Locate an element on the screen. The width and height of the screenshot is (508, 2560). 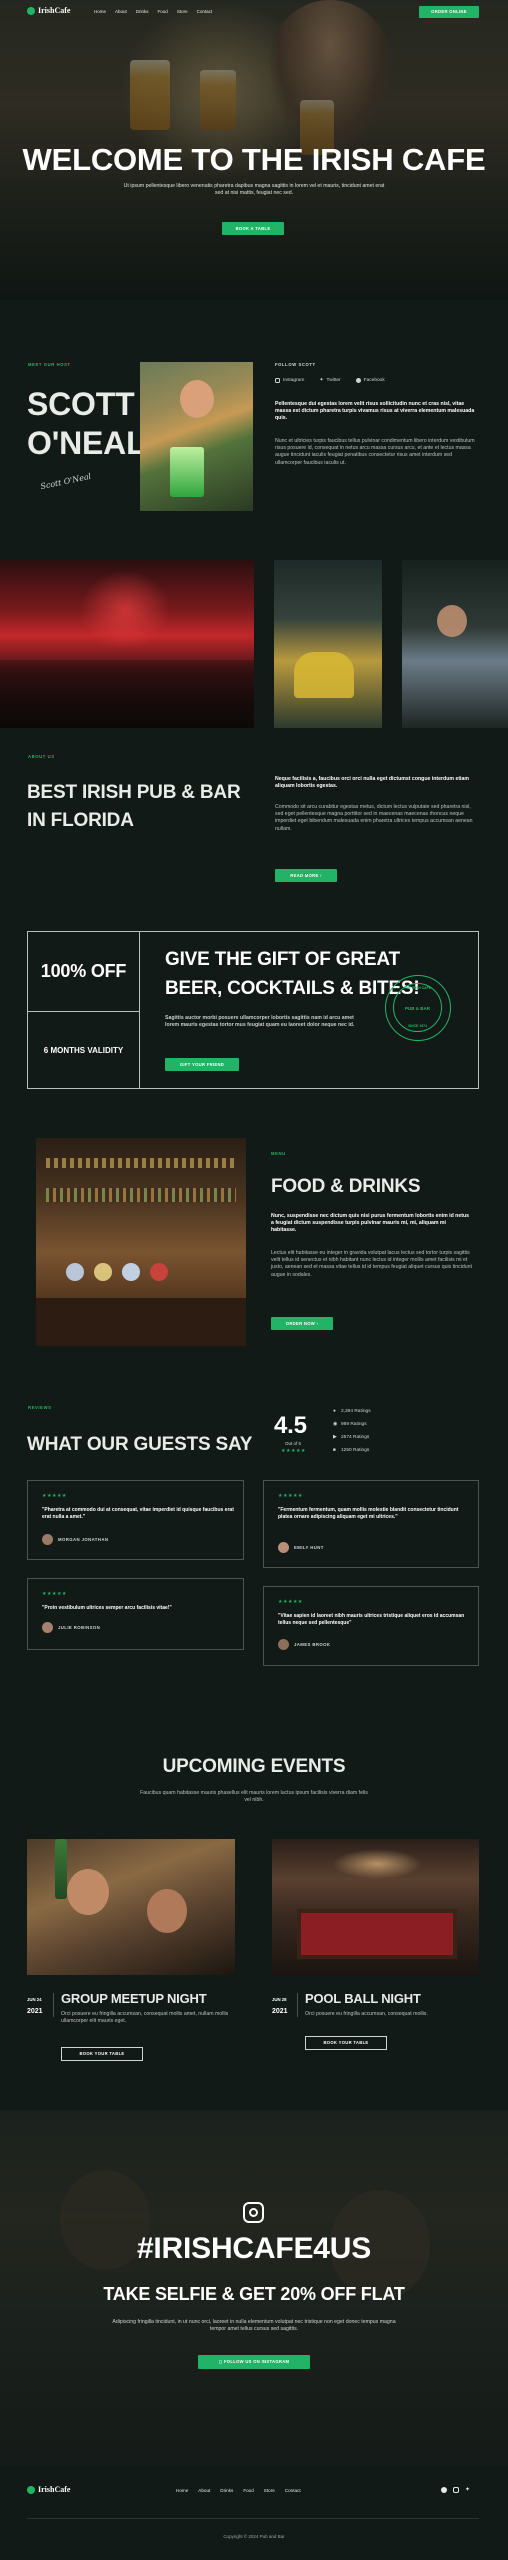
follow-label: FOLLOW SCOTT is located at coordinates (295, 364).